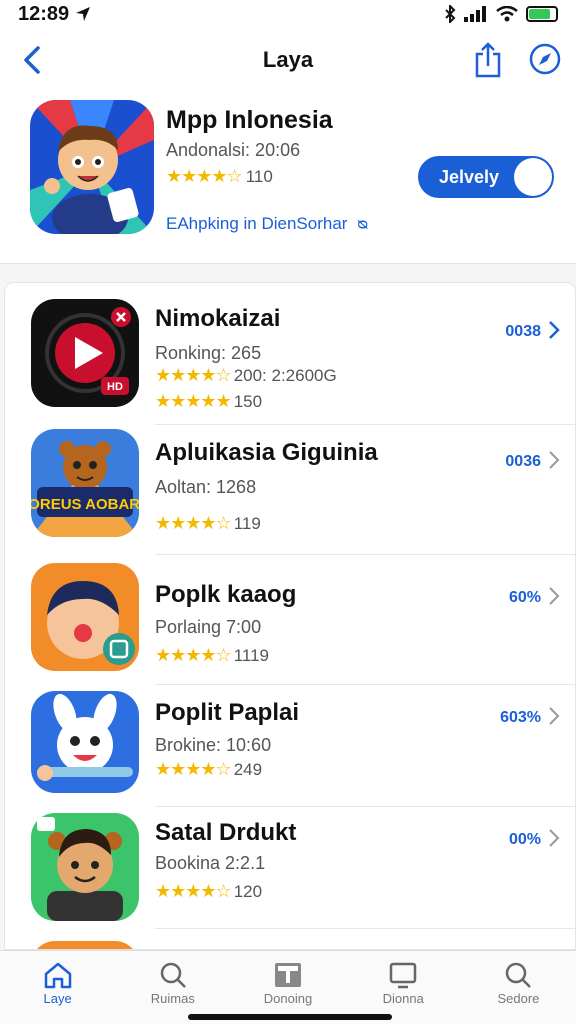 The image size is (576, 1024). Describe the element at coordinates (218, 318) in the screenshot. I see `app-name: Nimokaizai` at that location.